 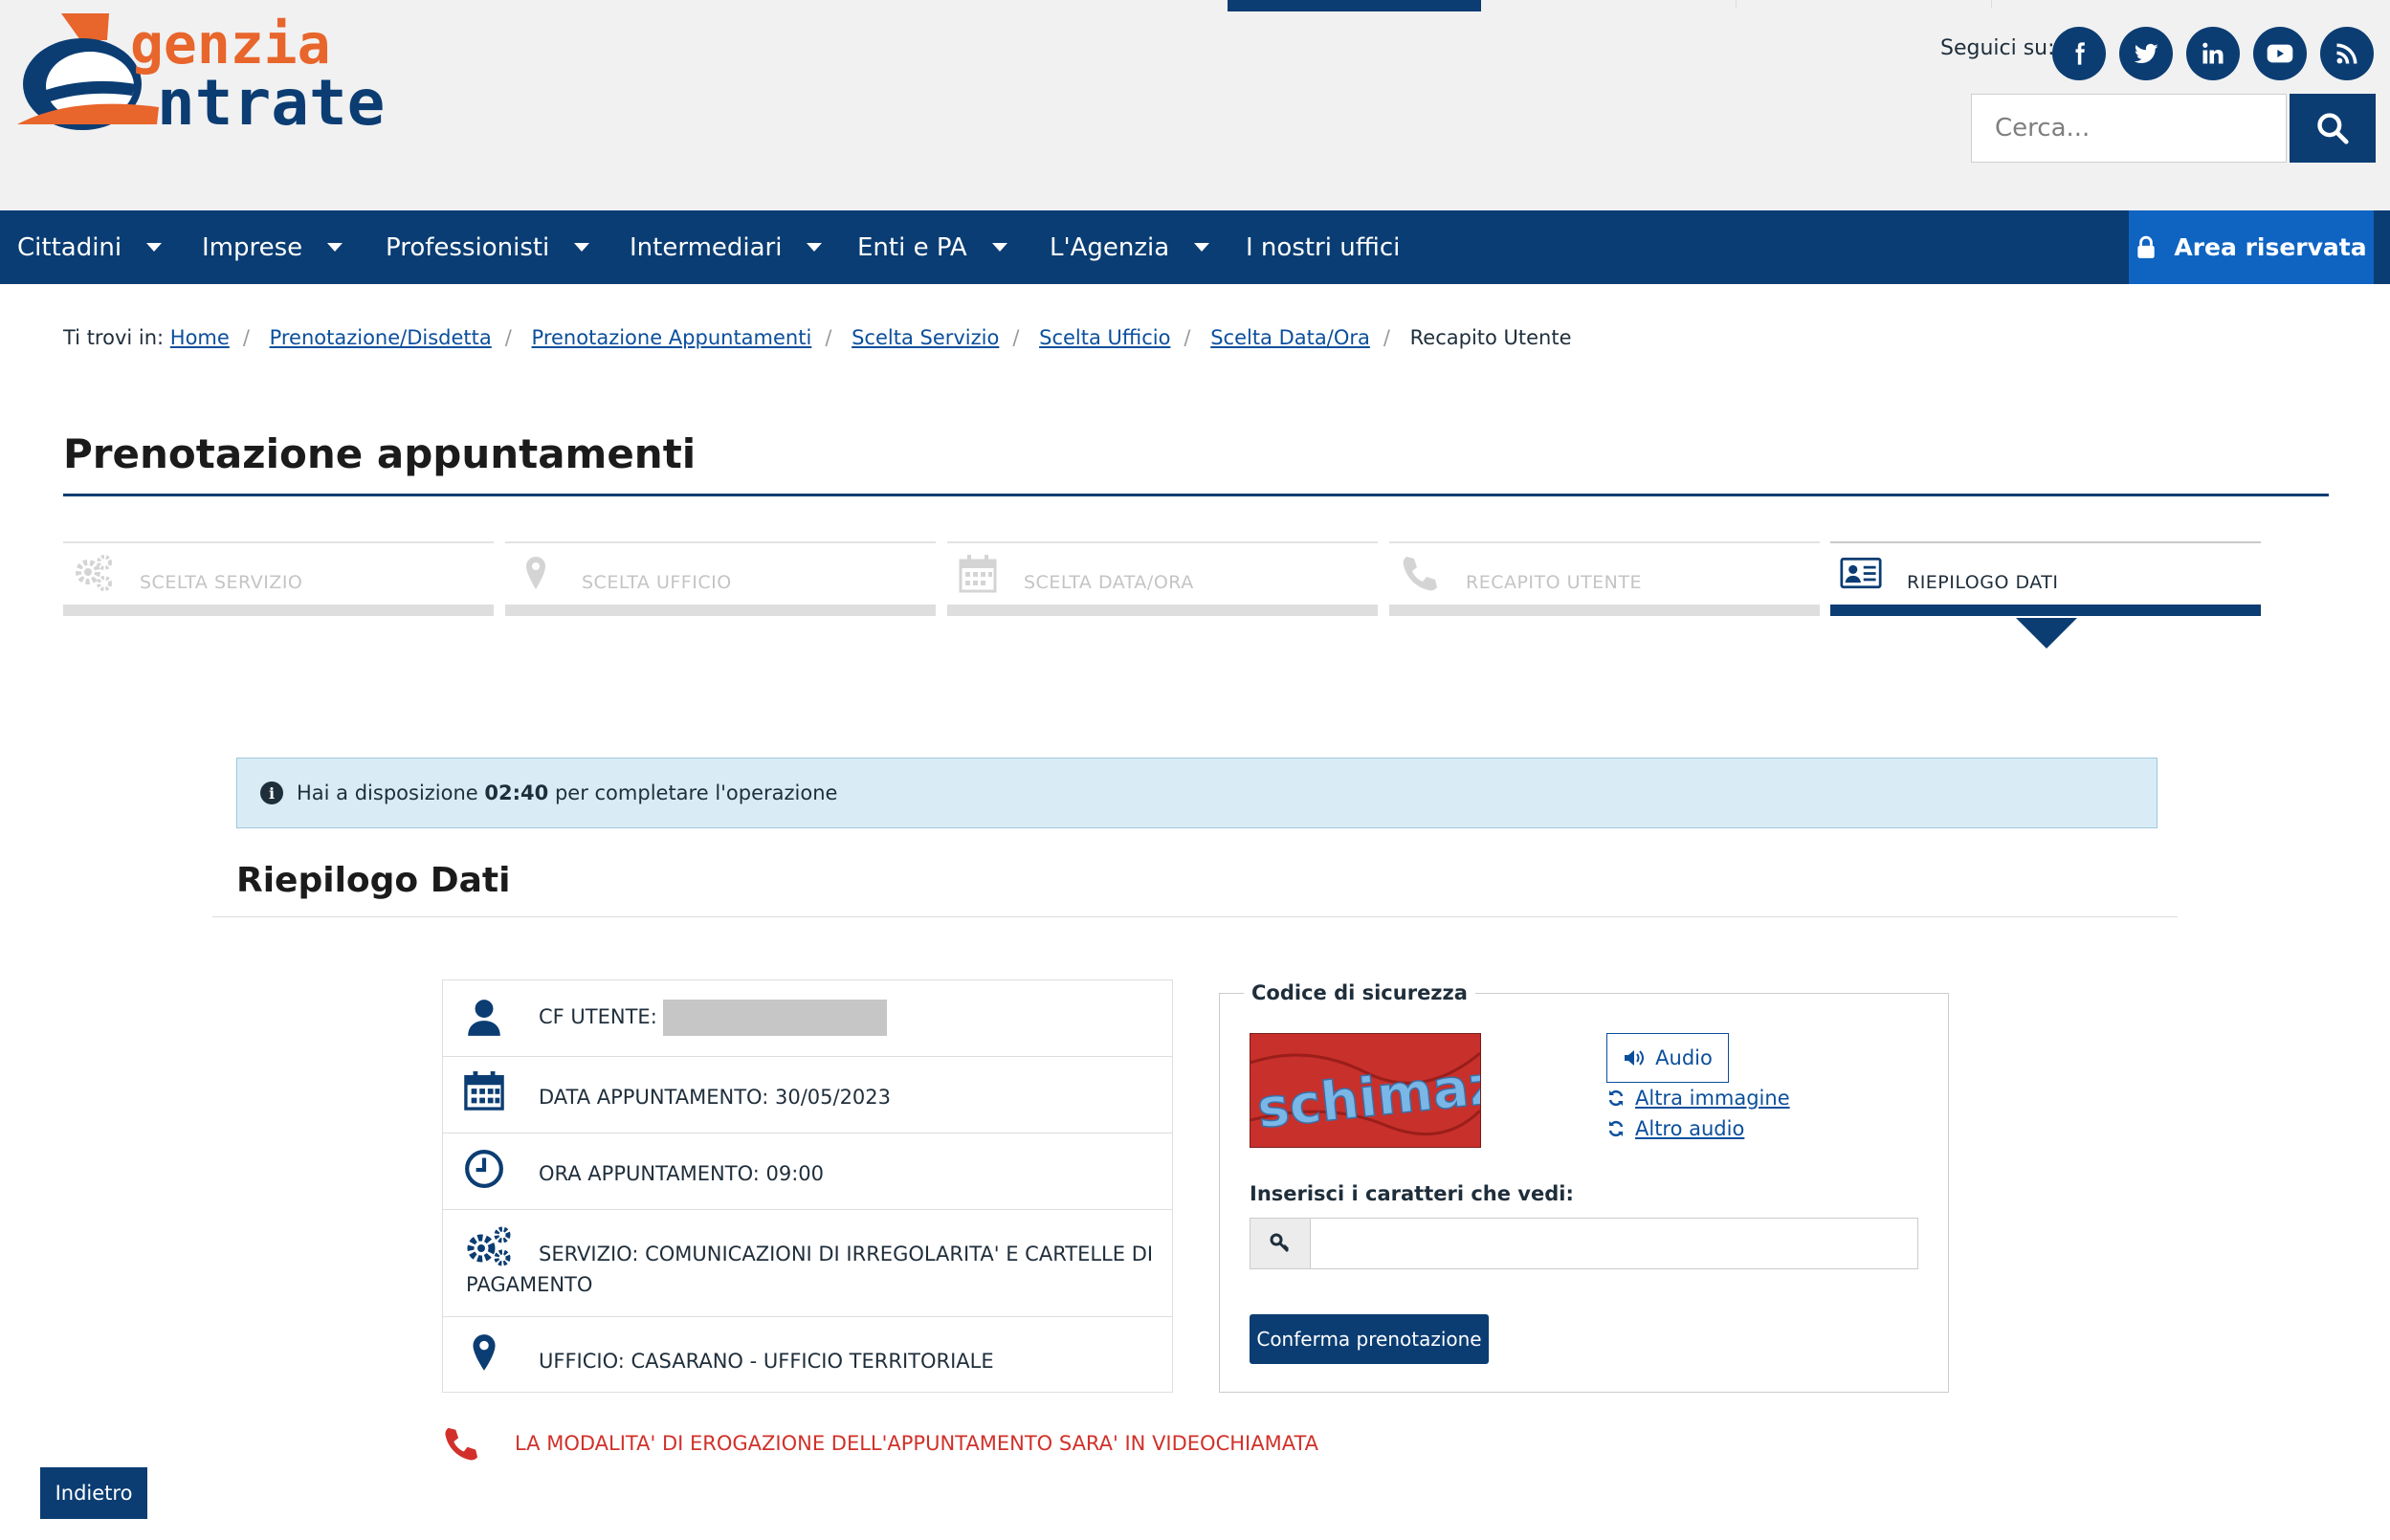 What do you see at coordinates (2333, 128) in the screenshot?
I see `search-button` at bounding box center [2333, 128].